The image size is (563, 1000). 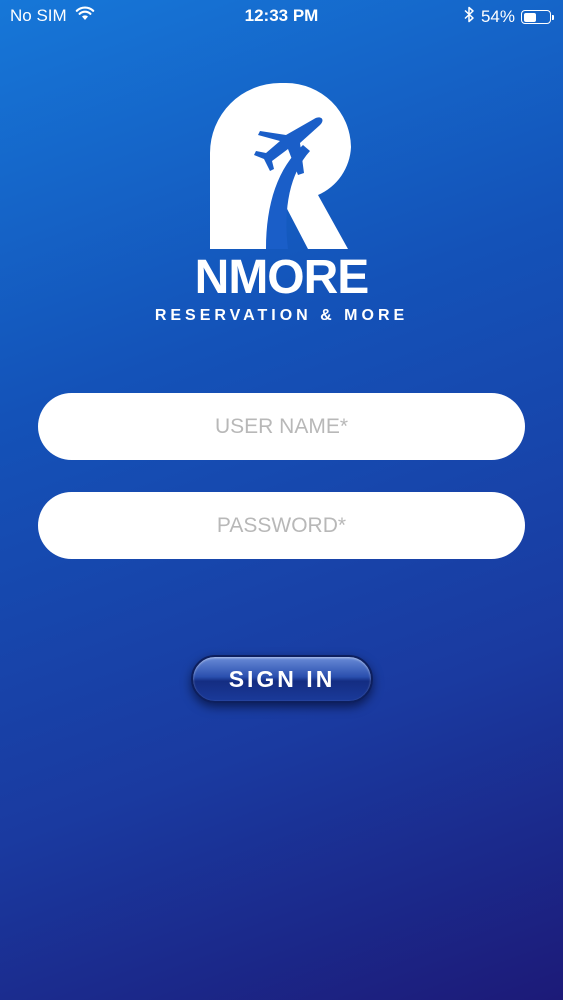 What do you see at coordinates (280, 166) in the screenshot?
I see `brand-logo-icon` at bounding box center [280, 166].